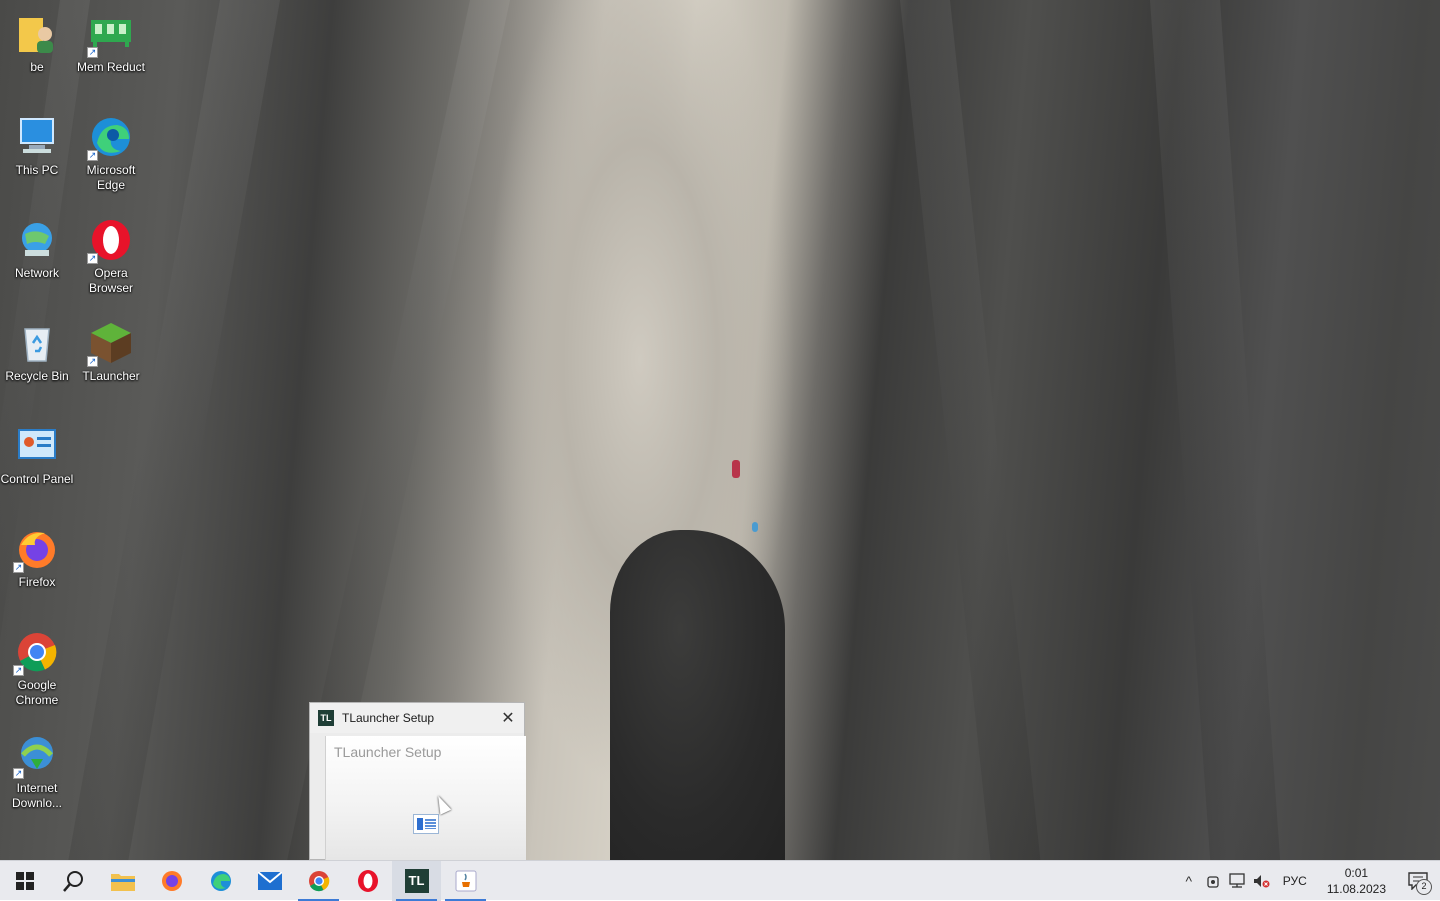 This screenshot has height=901, width=1440. I want to click on chevron-up-icon: ^, so click(1189, 880).